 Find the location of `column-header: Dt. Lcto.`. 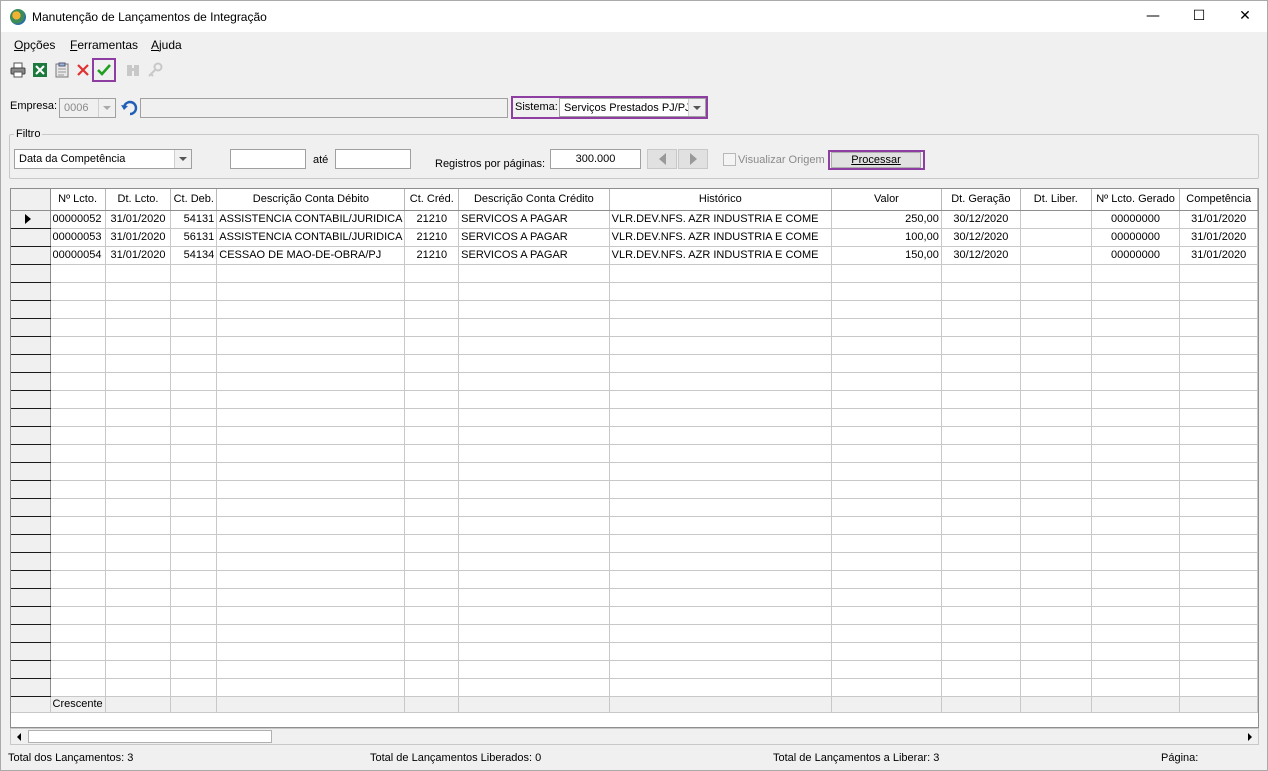

column-header: Dt. Lcto. is located at coordinates (138, 200).